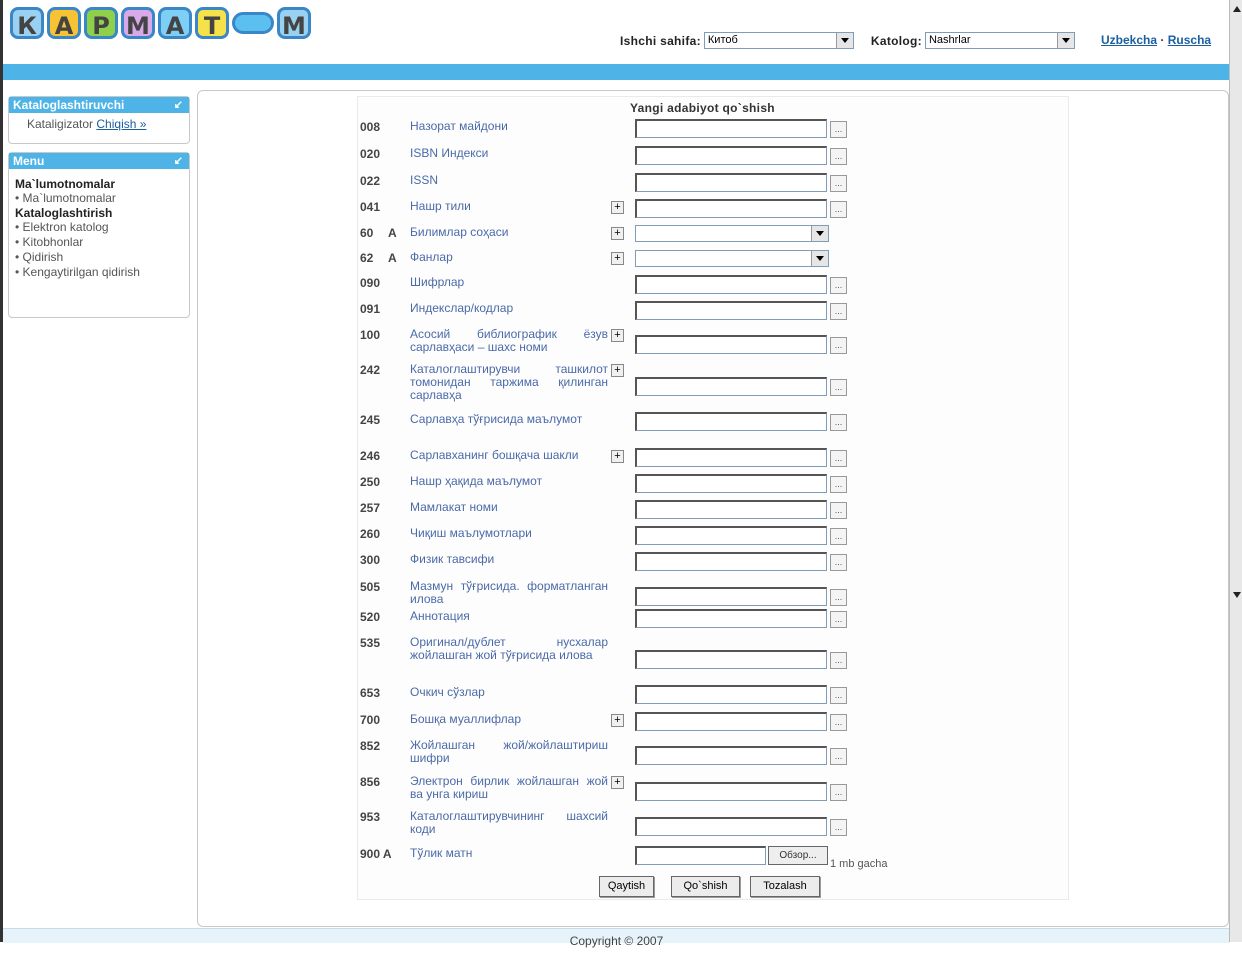 This screenshot has height=953, width=1242. What do you see at coordinates (660, 40) in the screenshot?
I see `work-page-label: Ishchi sahifa:` at bounding box center [660, 40].